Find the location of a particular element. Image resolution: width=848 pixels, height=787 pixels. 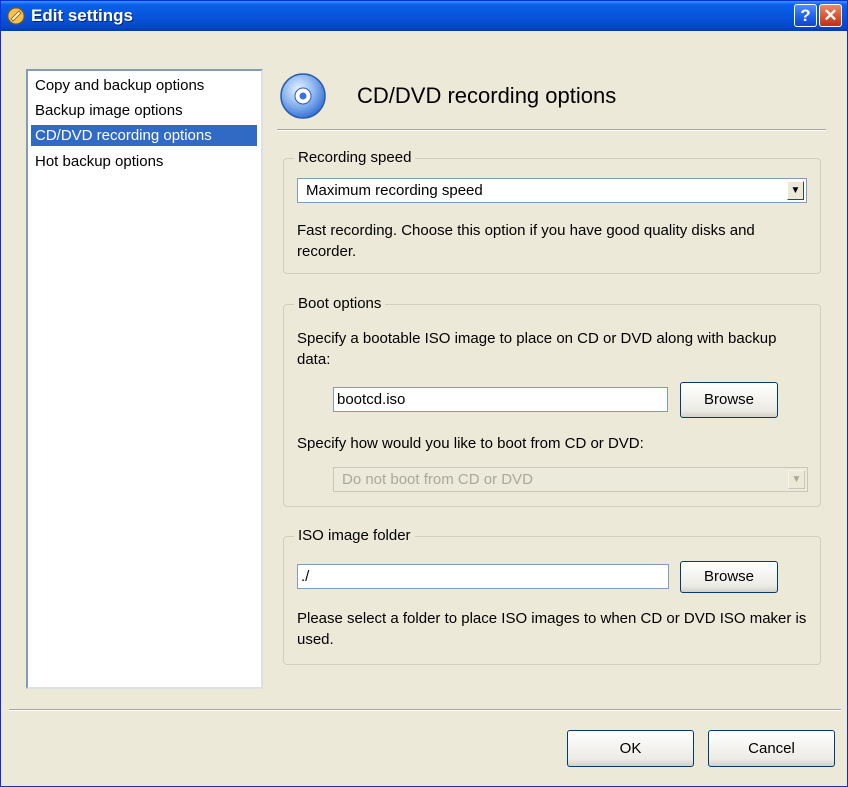

boot-options-legend: Boot options is located at coordinates (340, 304).